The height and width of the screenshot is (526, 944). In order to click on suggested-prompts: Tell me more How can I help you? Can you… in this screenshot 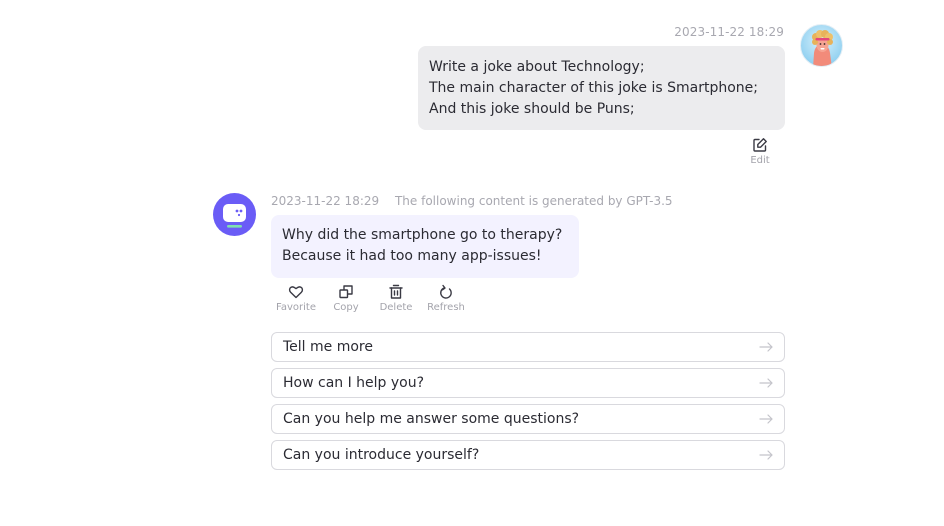, I will do `click(528, 401)`.